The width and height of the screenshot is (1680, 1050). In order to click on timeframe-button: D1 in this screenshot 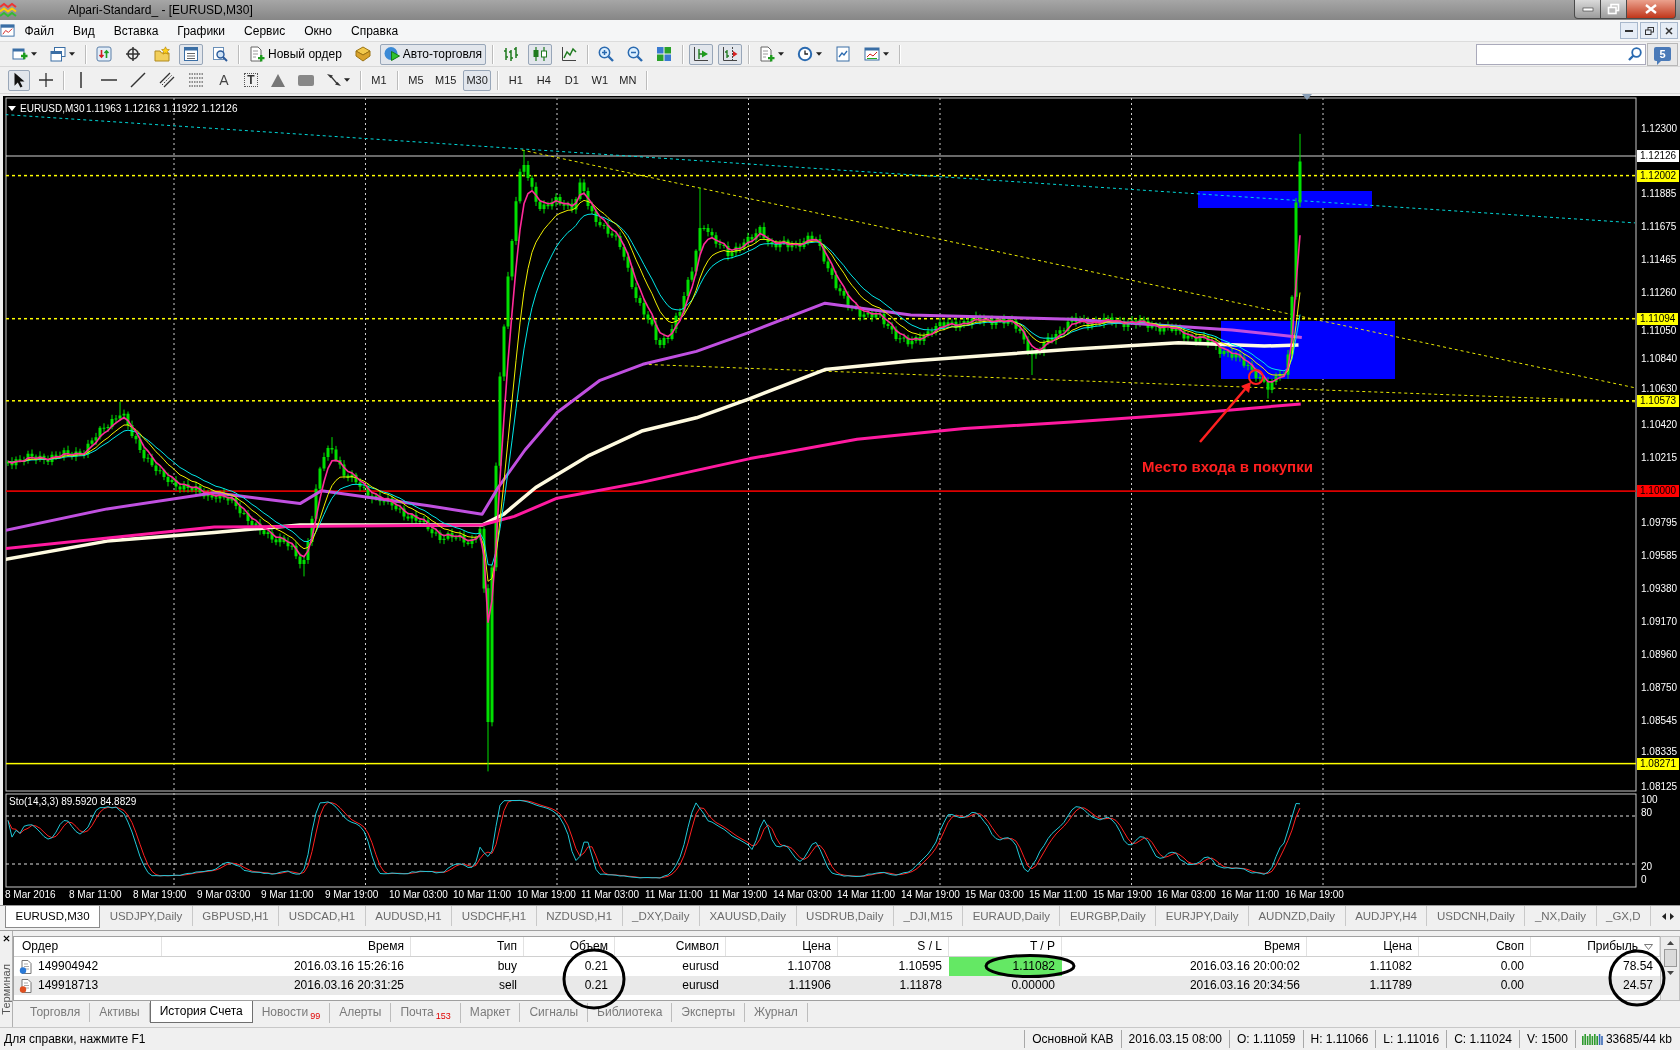, I will do `click(571, 80)`.